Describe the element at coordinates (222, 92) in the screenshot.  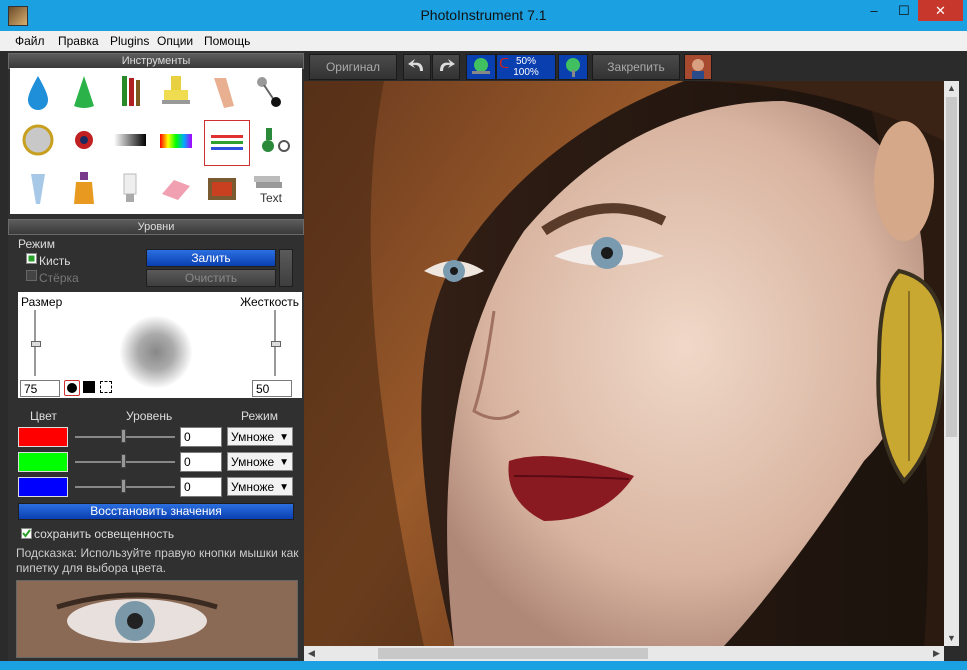
I see `finger-tool-icon` at that location.